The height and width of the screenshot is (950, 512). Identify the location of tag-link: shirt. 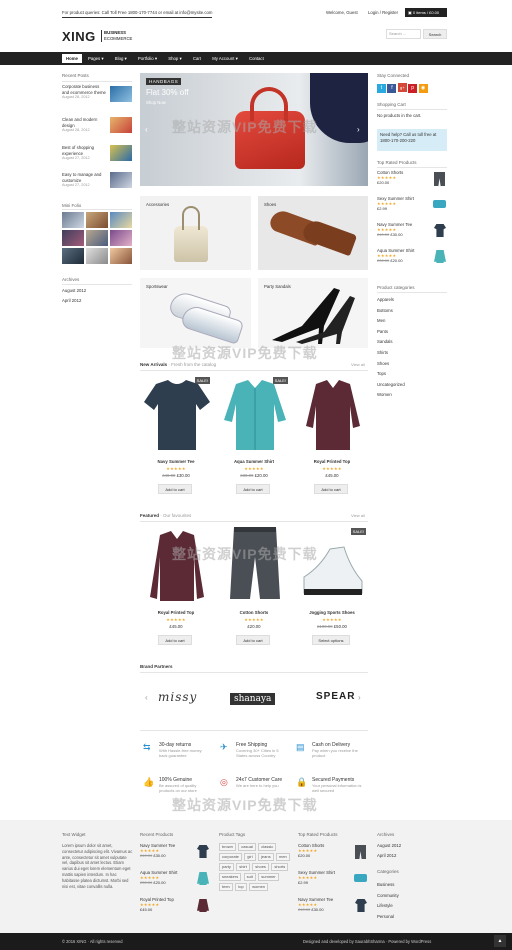
(243, 867).